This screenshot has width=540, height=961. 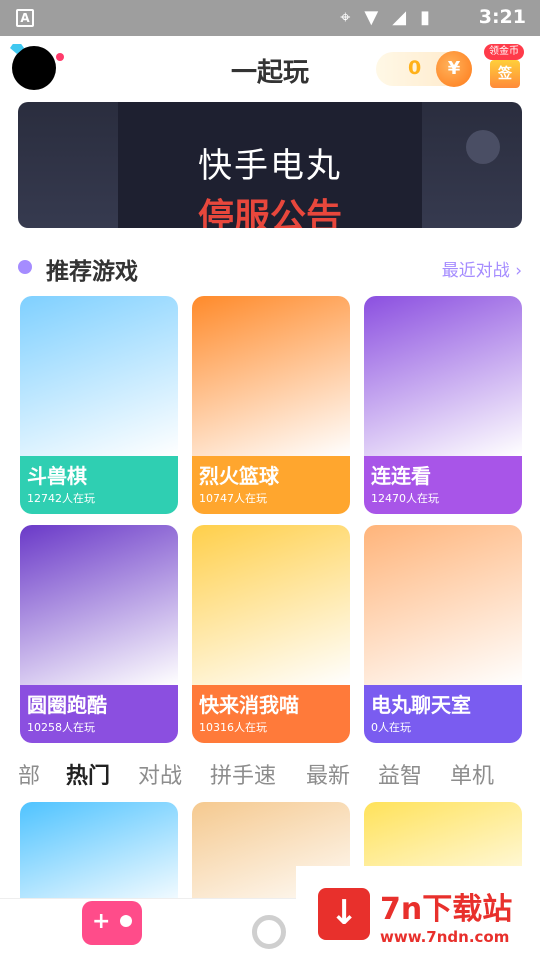 I want to click on game-name: 连连看, so click(x=401, y=476).